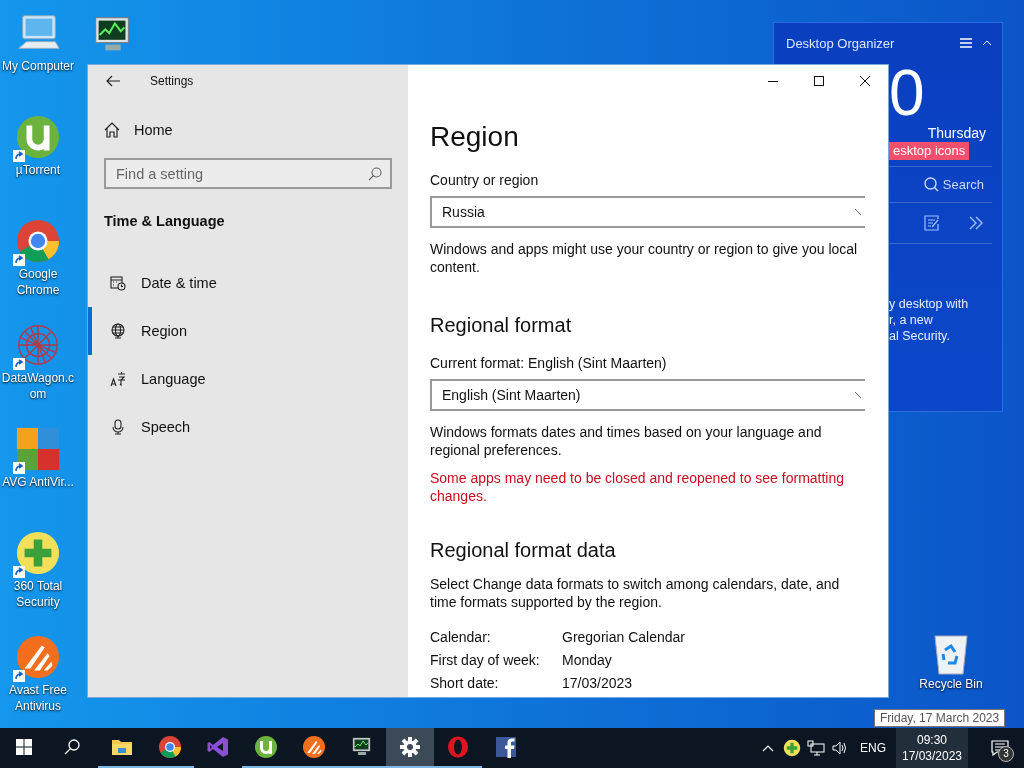 This screenshot has width=1024, height=768. What do you see at coordinates (647, 212) in the screenshot?
I see `country-dropdown: Russia` at bounding box center [647, 212].